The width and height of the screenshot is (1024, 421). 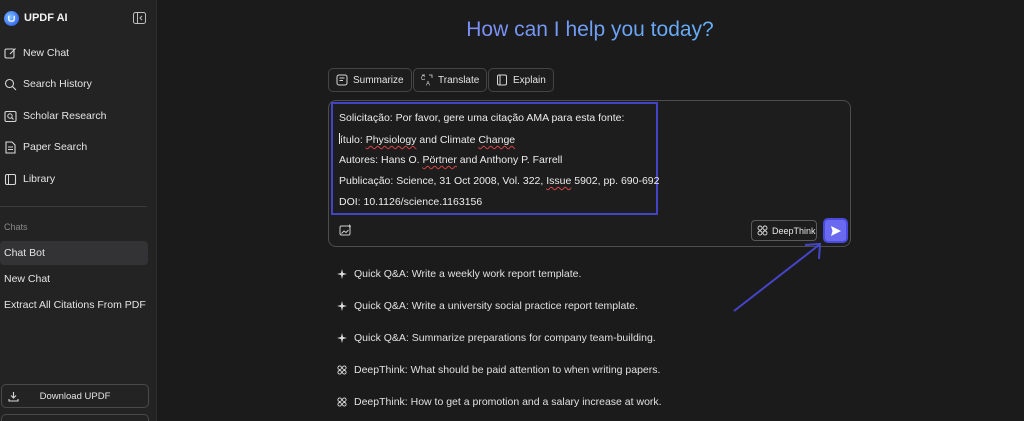 What do you see at coordinates (529, 80) in the screenshot?
I see `explain-label: Explain` at bounding box center [529, 80].